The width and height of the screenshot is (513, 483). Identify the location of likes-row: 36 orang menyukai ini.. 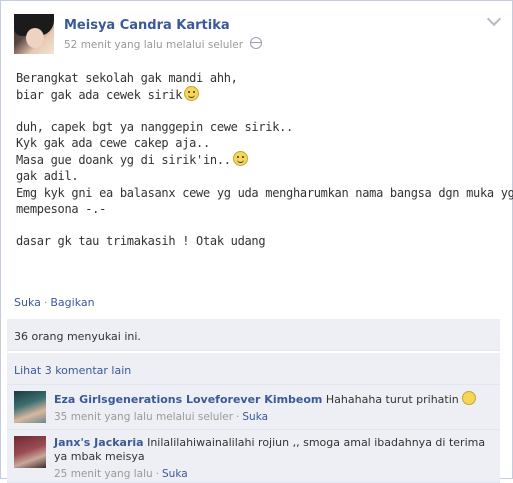
(253, 335).